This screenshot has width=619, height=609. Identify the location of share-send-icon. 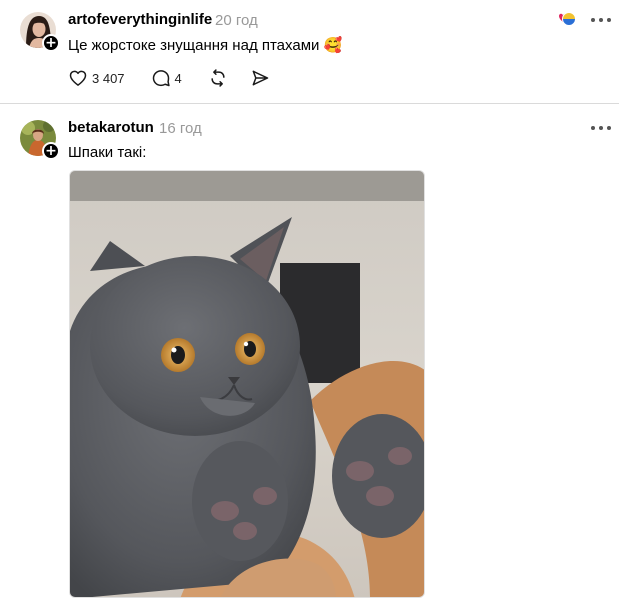
(260, 78).